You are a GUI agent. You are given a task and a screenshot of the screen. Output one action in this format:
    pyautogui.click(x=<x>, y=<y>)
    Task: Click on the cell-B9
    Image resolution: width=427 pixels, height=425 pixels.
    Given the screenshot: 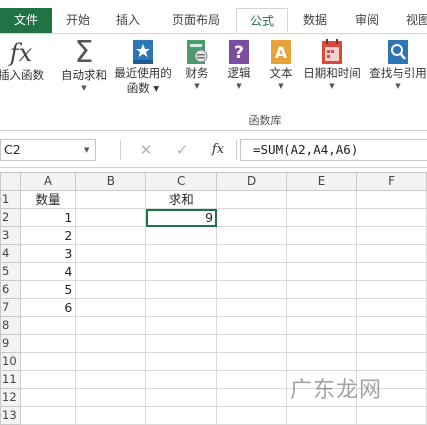 What is the action you would take?
    pyautogui.click(x=111, y=343)
    